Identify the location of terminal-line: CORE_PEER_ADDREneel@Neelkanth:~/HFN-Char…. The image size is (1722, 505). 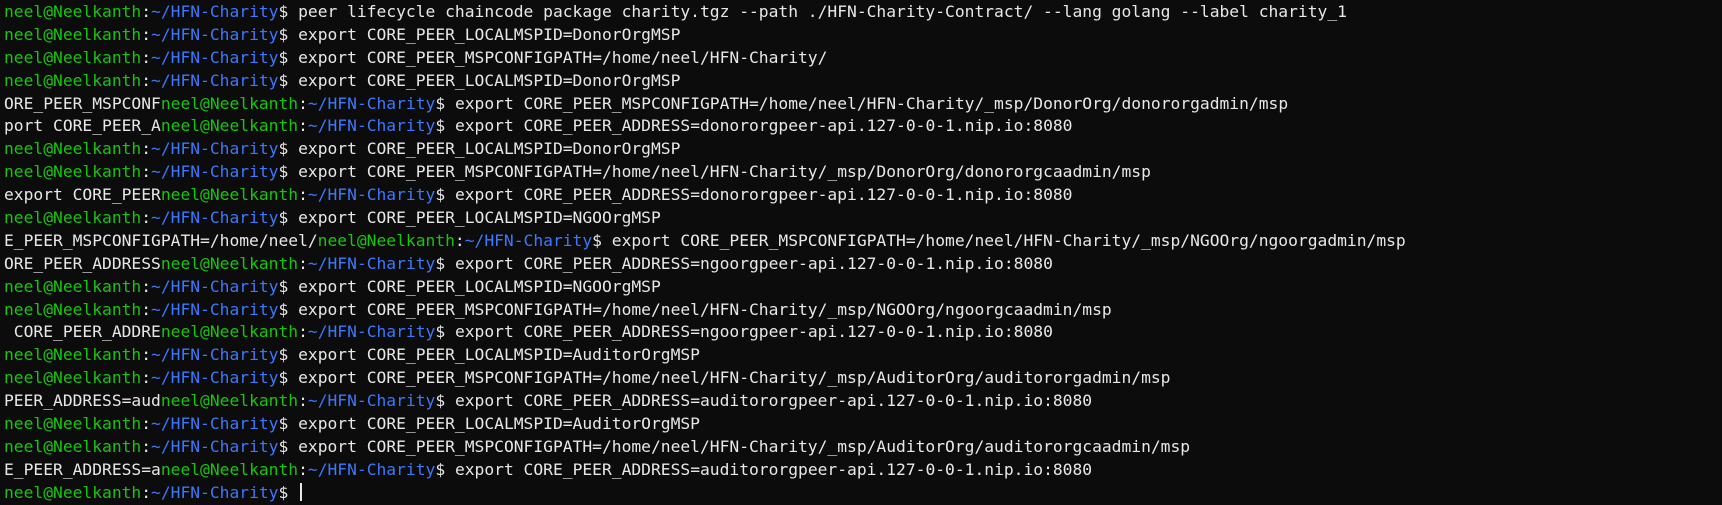
(861, 332).